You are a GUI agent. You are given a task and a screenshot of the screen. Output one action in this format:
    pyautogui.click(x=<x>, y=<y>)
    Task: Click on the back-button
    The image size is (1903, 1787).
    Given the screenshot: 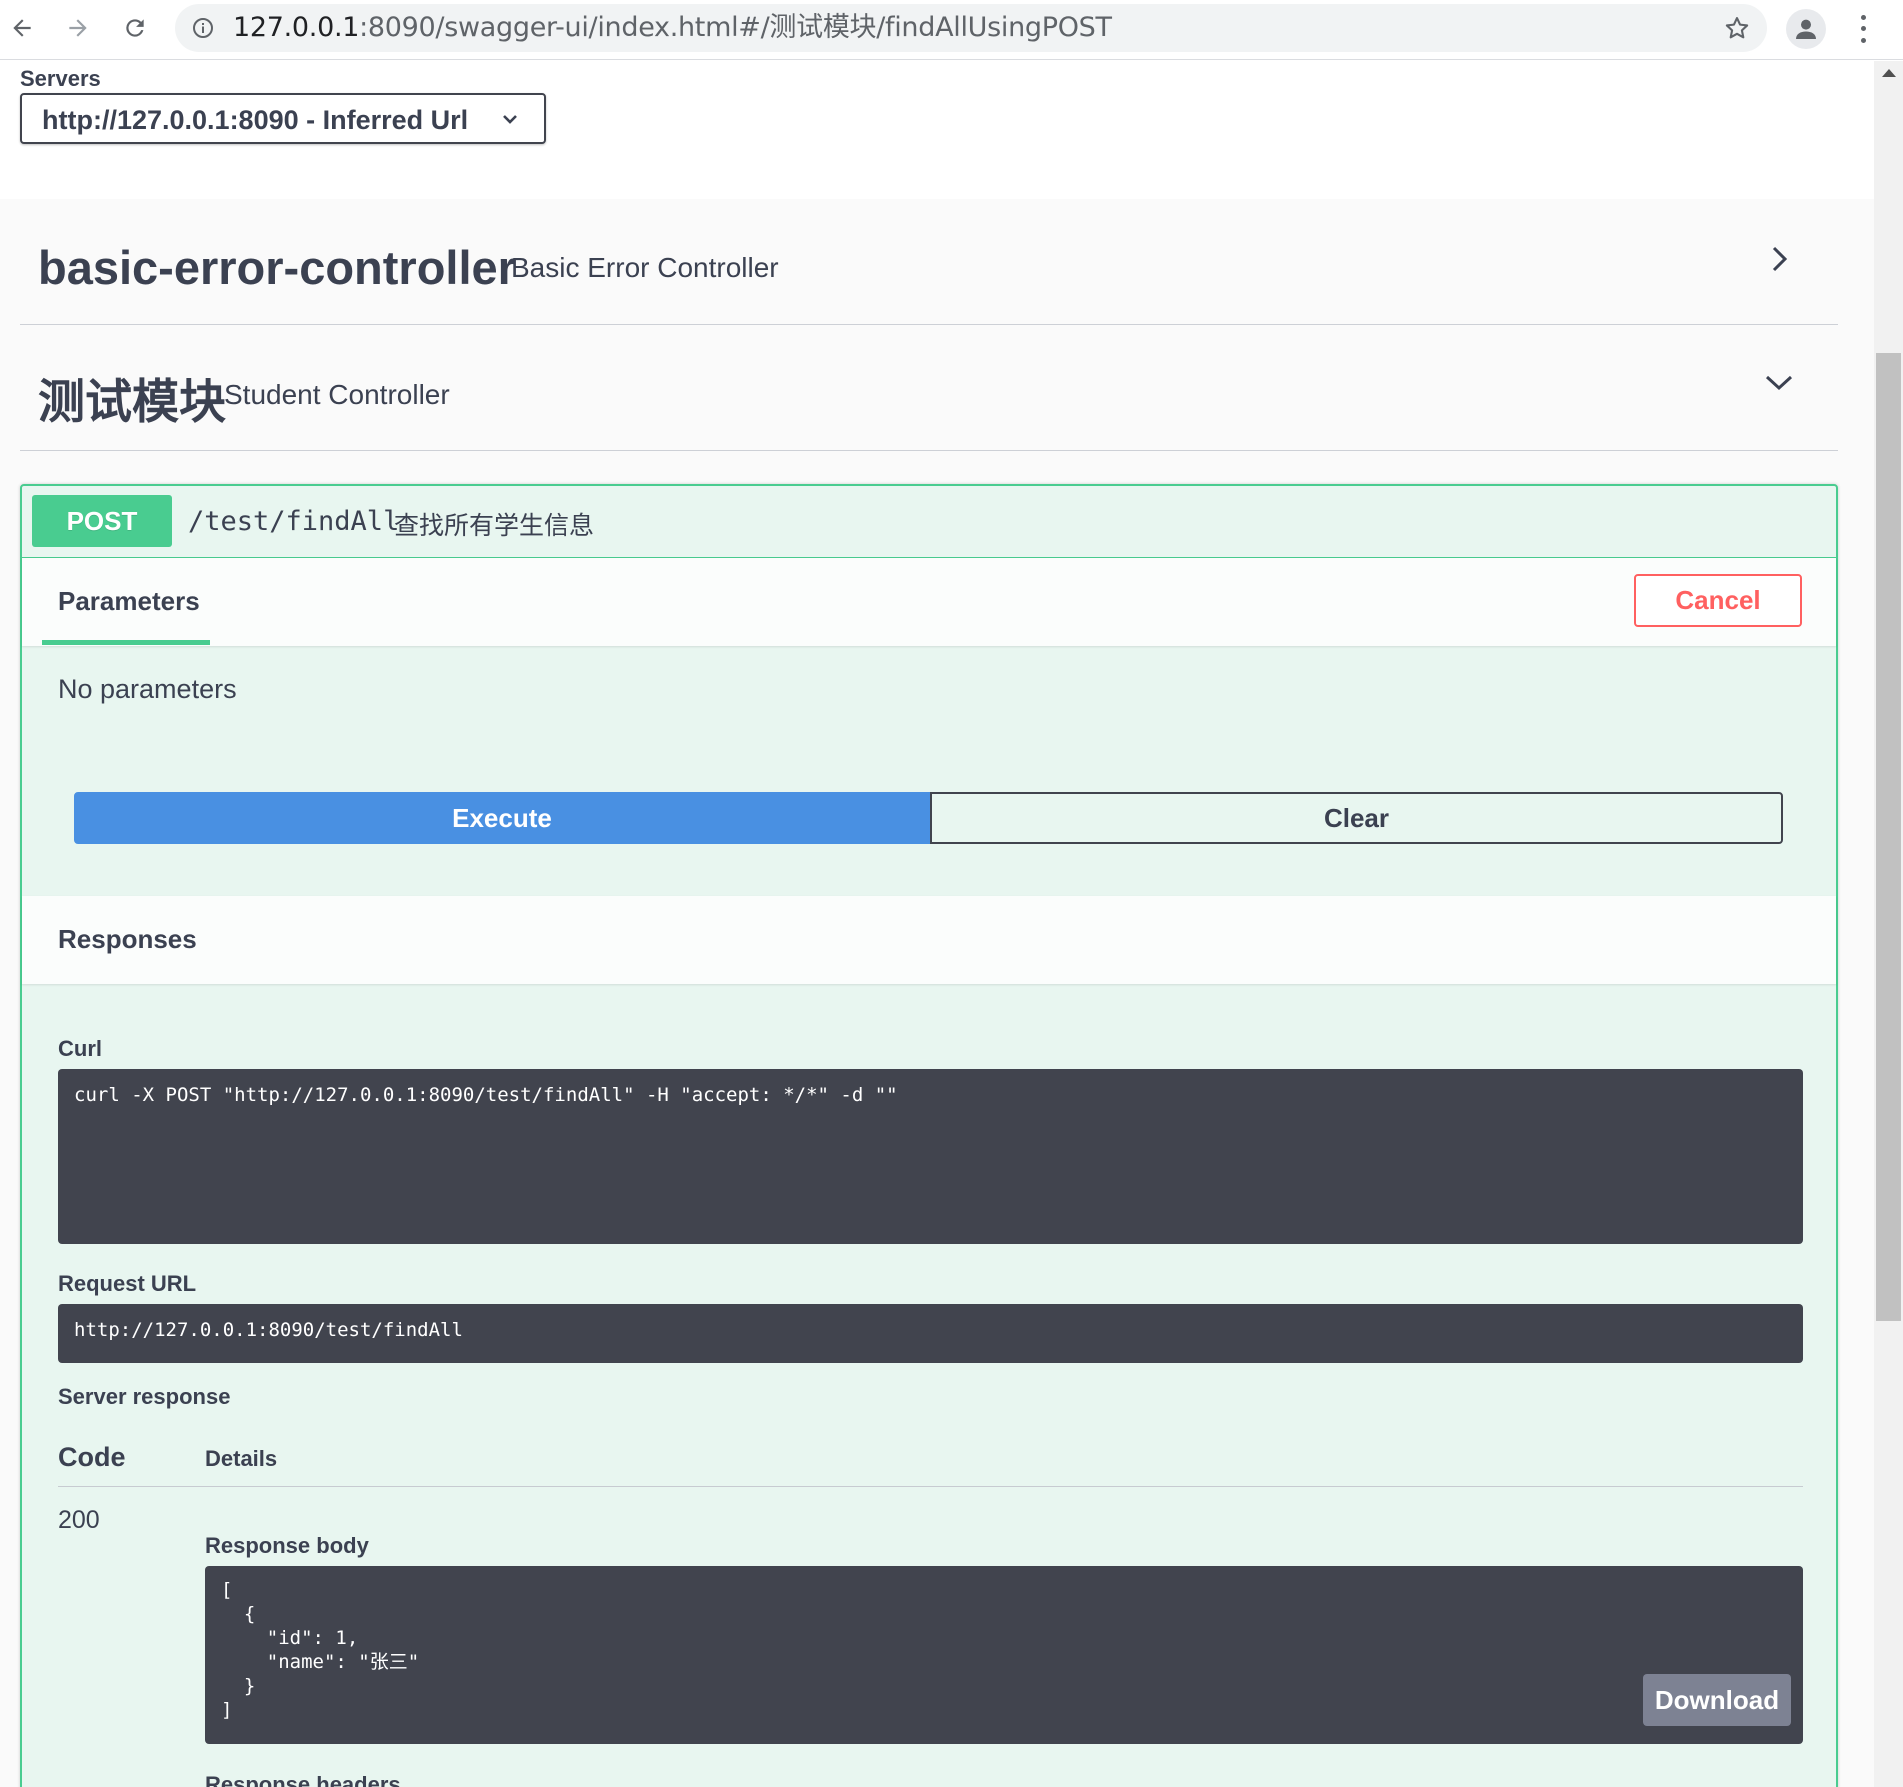 What is the action you would take?
    pyautogui.click(x=22, y=28)
    